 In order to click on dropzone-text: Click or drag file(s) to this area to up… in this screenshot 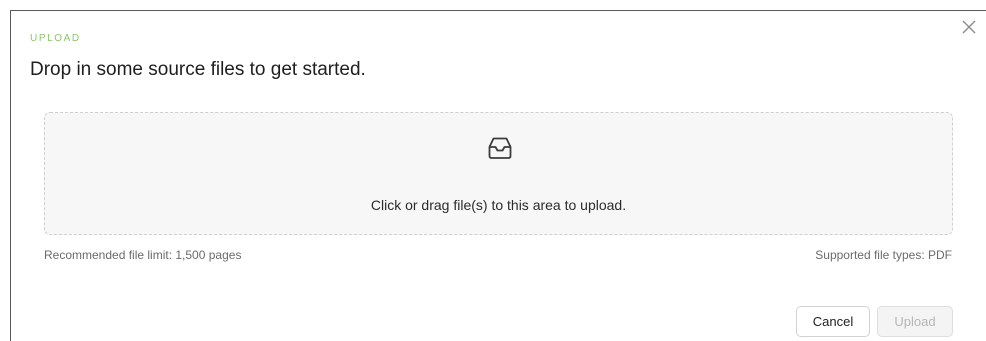, I will do `click(498, 205)`.